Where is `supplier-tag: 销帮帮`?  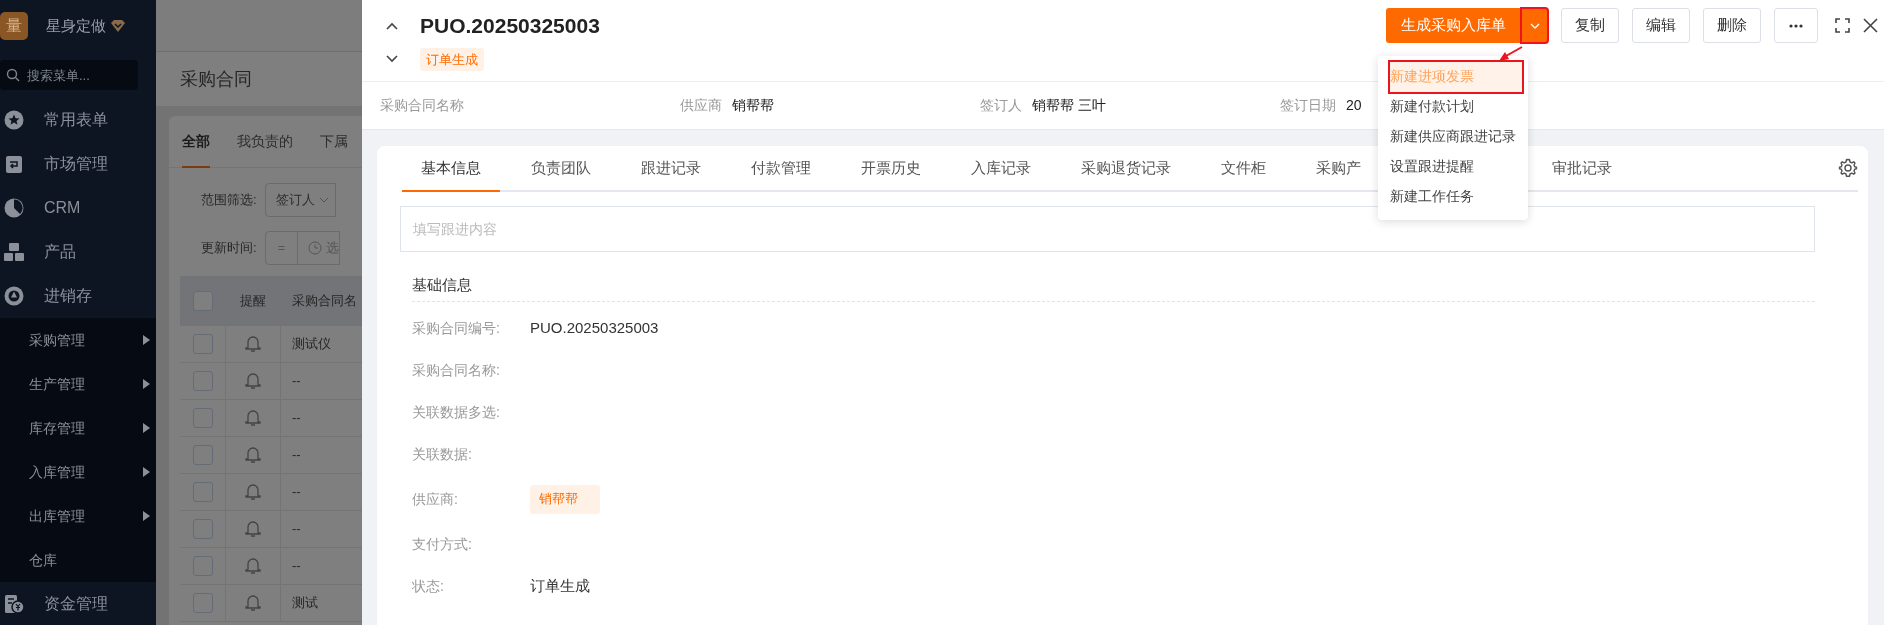 supplier-tag: 销帮帮 is located at coordinates (565, 499).